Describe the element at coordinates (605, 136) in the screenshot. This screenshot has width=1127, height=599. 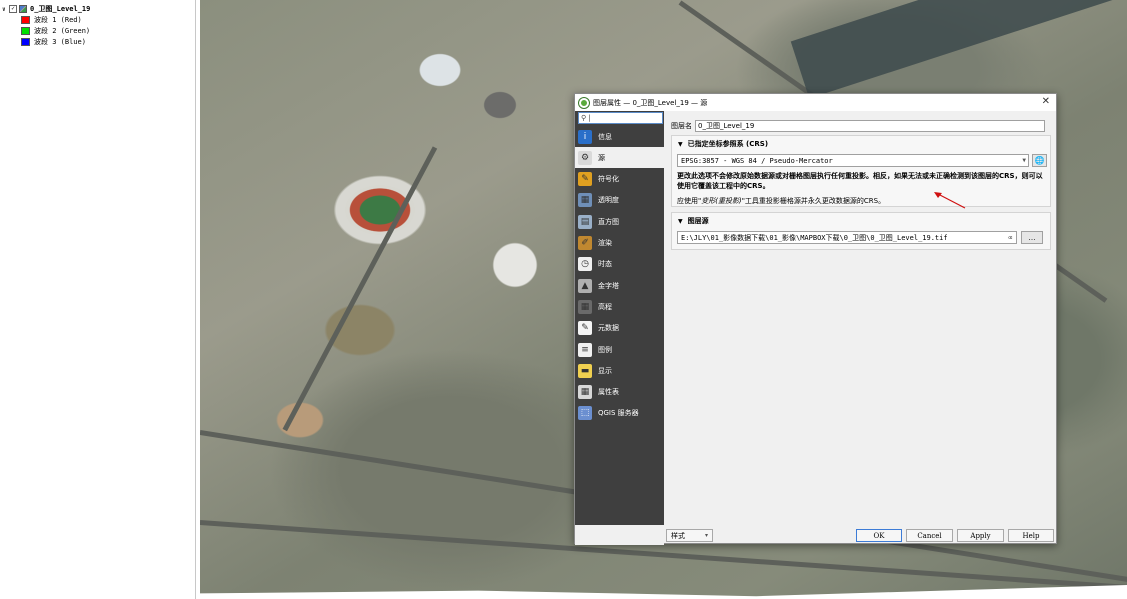
I see `sidebar-item-label: 信息` at that location.